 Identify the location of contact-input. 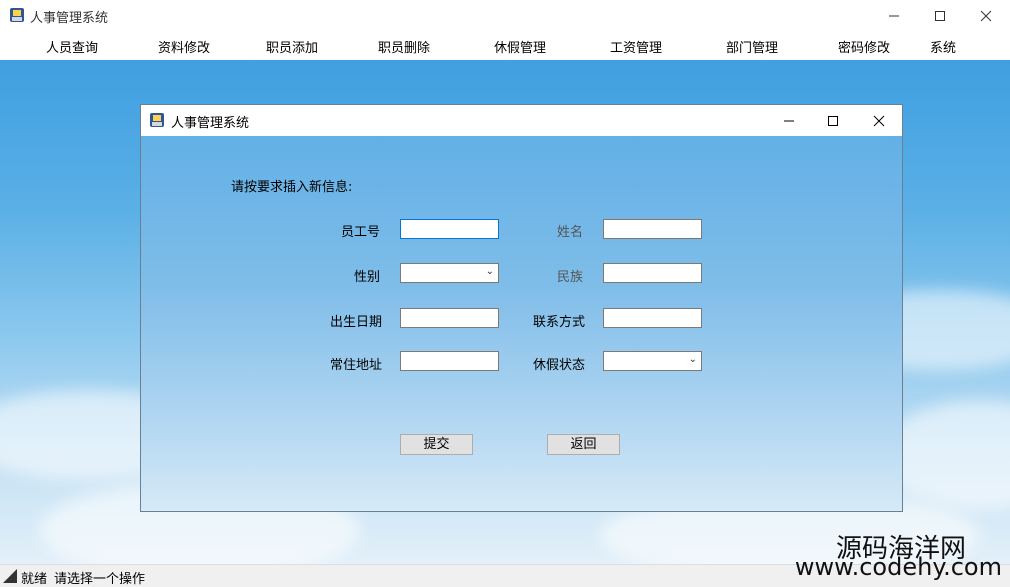
(652, 318).